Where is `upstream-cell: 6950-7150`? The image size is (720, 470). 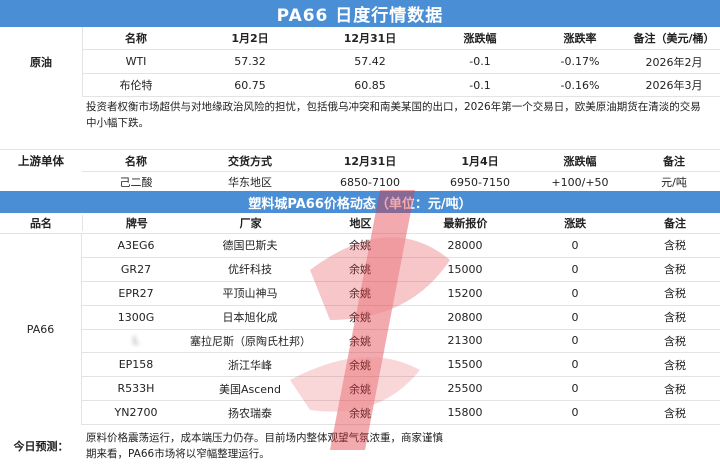 upstream-cell: 6950-7150 is located at coordinates (480, 182).